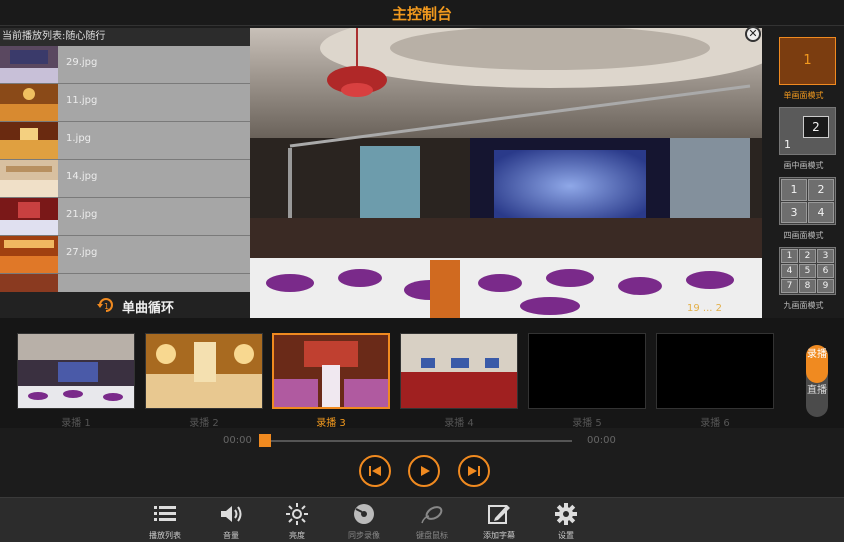 This screenshot has height=542, width=844. Describe the element at coordinates (807, 286) in the screenshot. I see `mode-cell: 8` at that location.